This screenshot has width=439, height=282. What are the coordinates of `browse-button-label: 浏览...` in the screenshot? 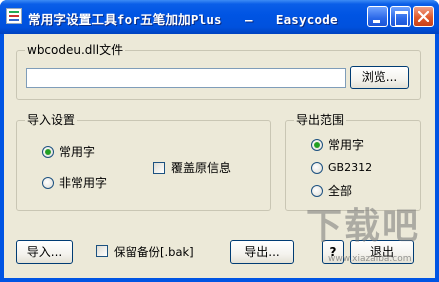 It's located at (379, 77).